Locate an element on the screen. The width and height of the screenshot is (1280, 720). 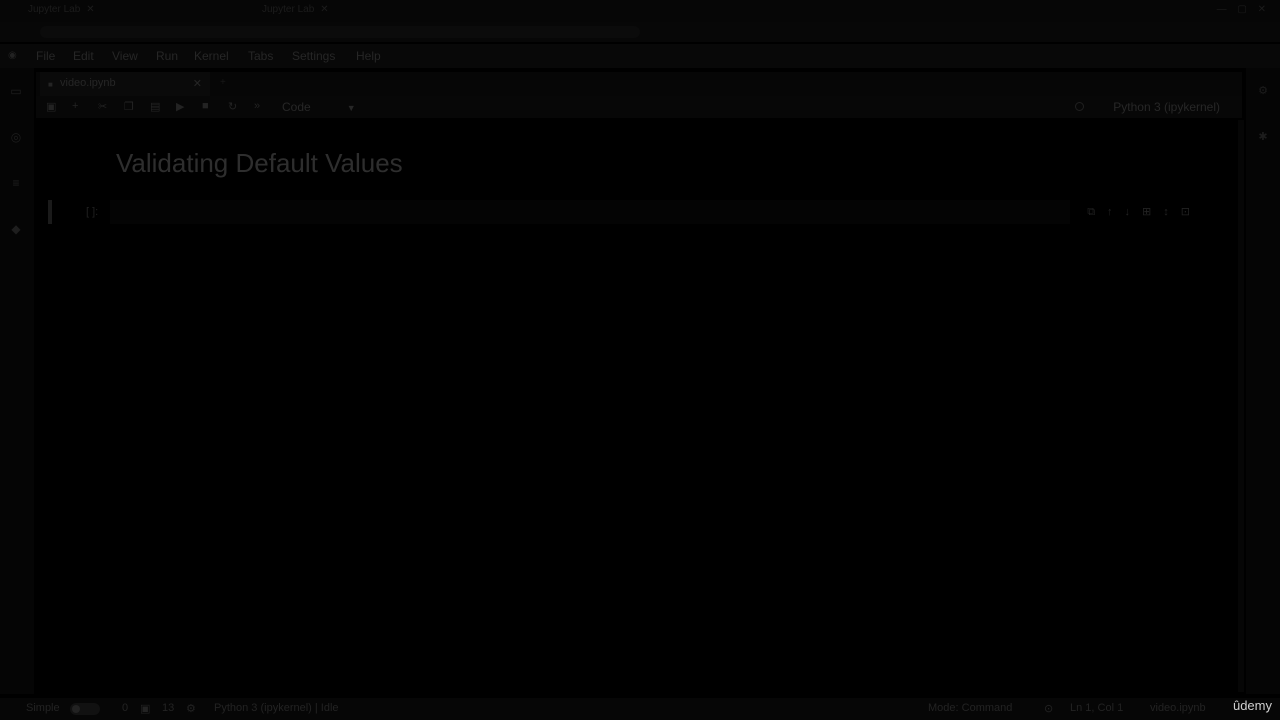
simple-mode-toggle is located at coordinates (85, 709).